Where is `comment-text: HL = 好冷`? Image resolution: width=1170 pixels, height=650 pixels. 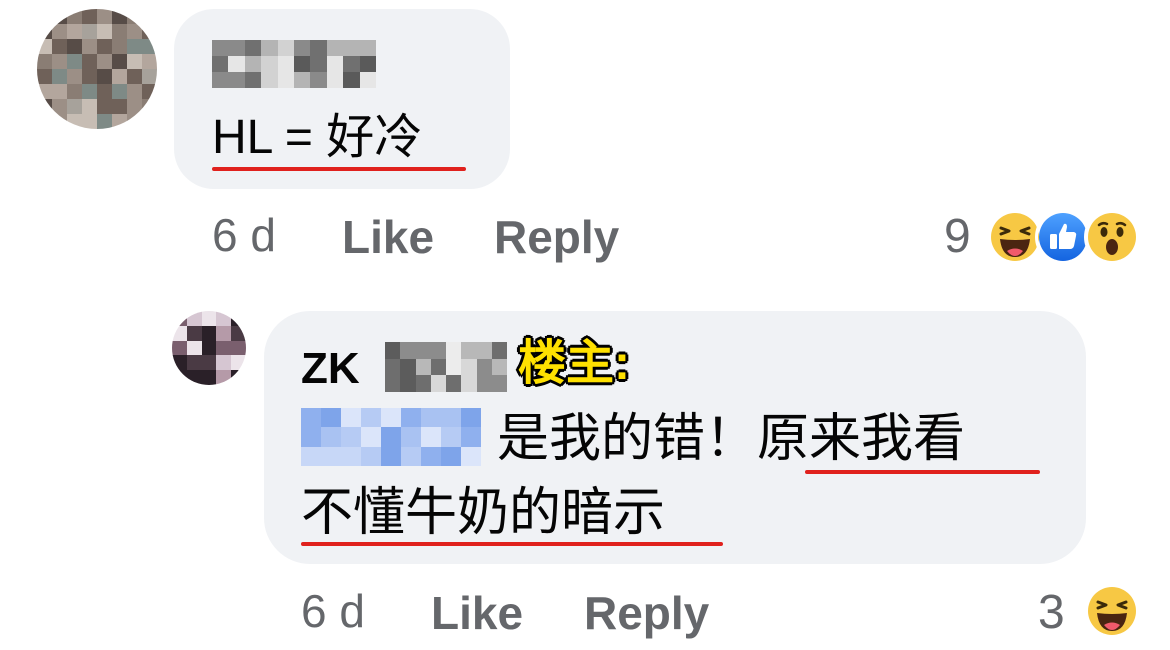
comment-text: HL = 好冷 is located at coordinates (317, 137).